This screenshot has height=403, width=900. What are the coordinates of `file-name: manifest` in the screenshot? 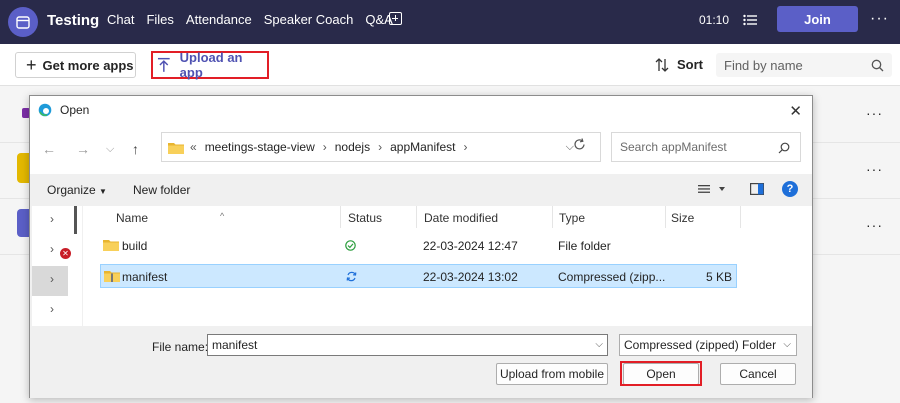 It's located at (145, 277).